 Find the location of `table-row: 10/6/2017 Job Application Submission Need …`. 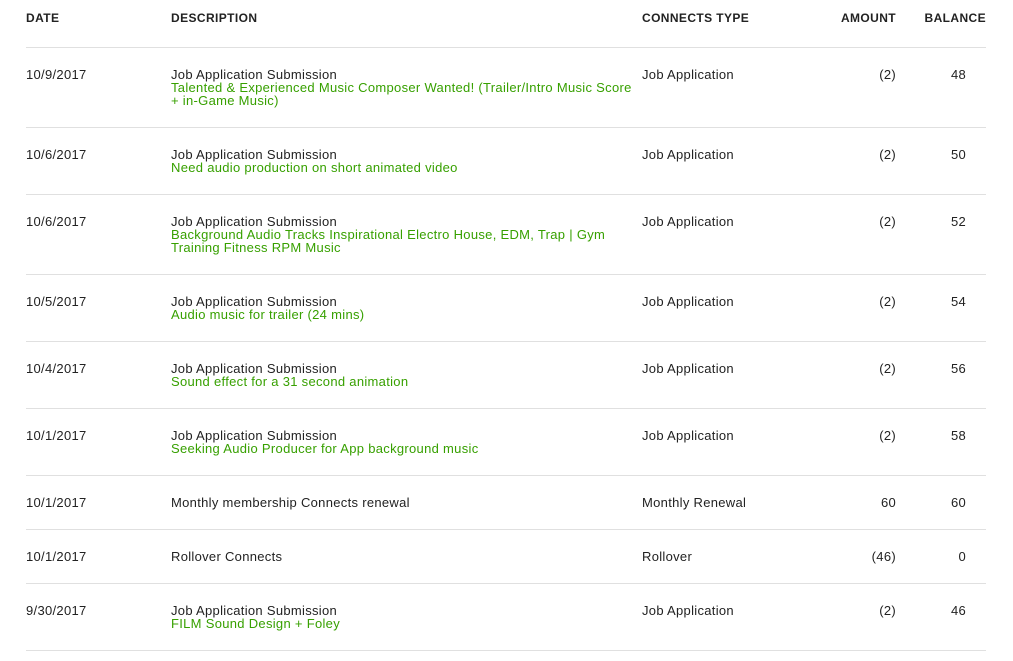

table-row: 10/6/2017 Job Application Submission Need … is located at coordinates (506, 161).